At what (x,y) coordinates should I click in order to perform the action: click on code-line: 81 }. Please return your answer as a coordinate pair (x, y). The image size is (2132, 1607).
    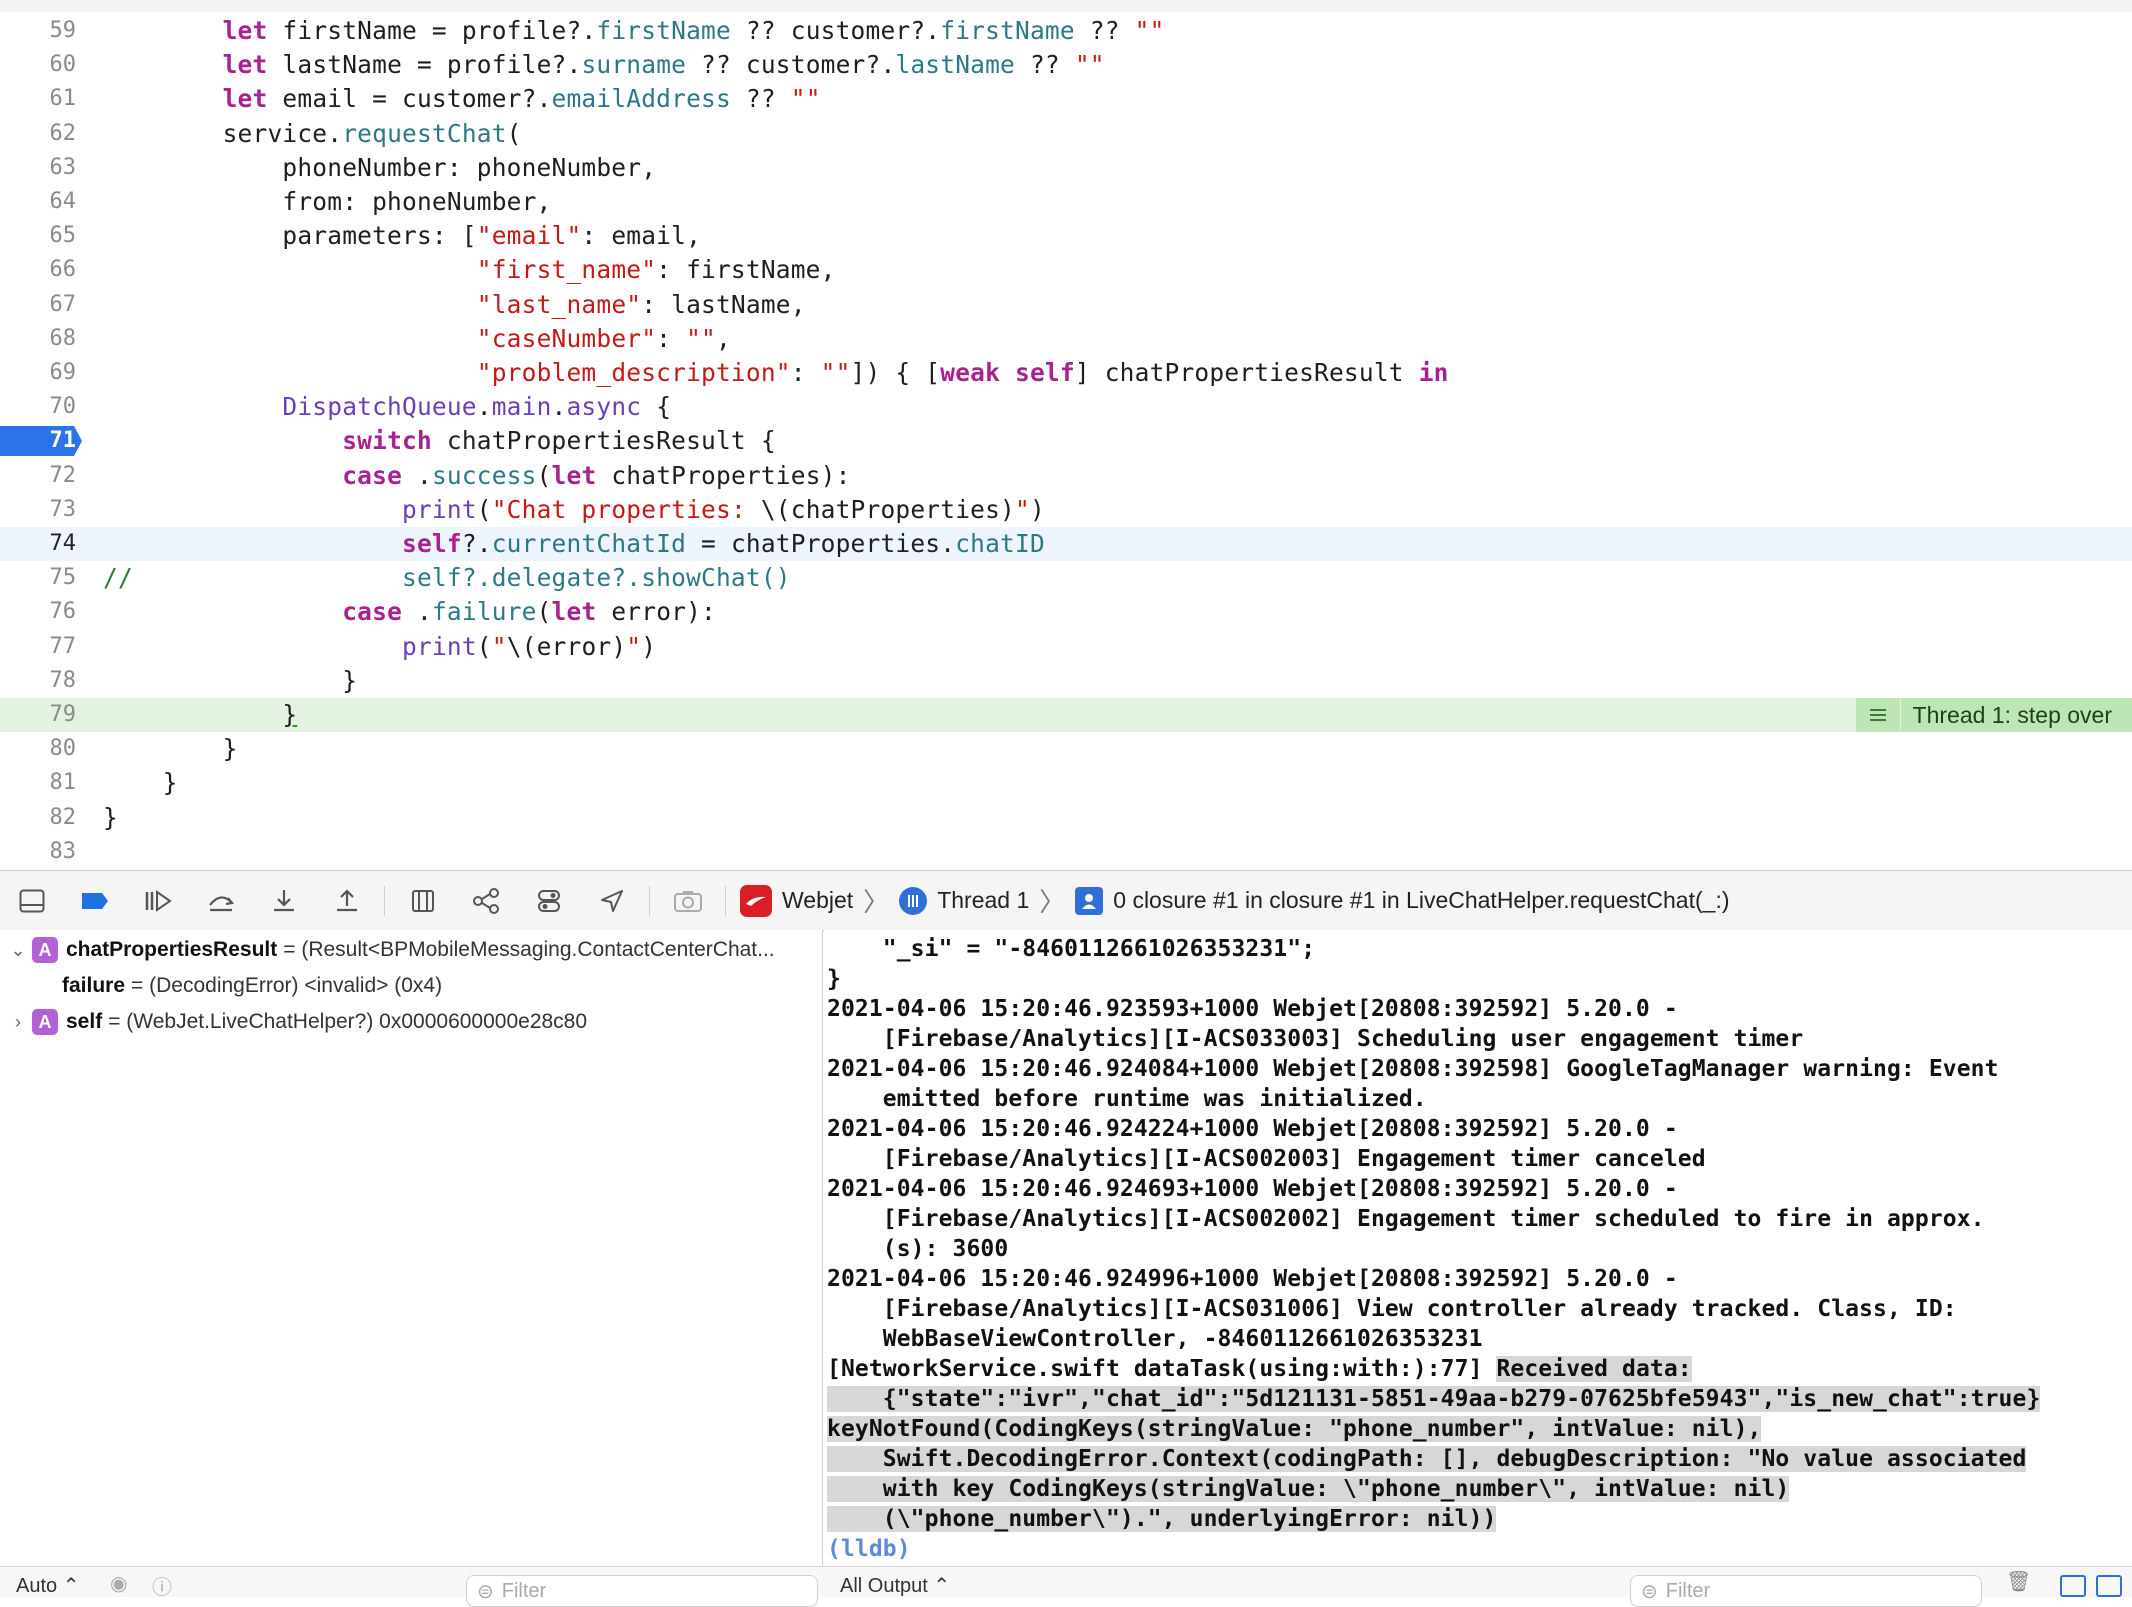
    Looking at the image, I should click on (1066, 783).